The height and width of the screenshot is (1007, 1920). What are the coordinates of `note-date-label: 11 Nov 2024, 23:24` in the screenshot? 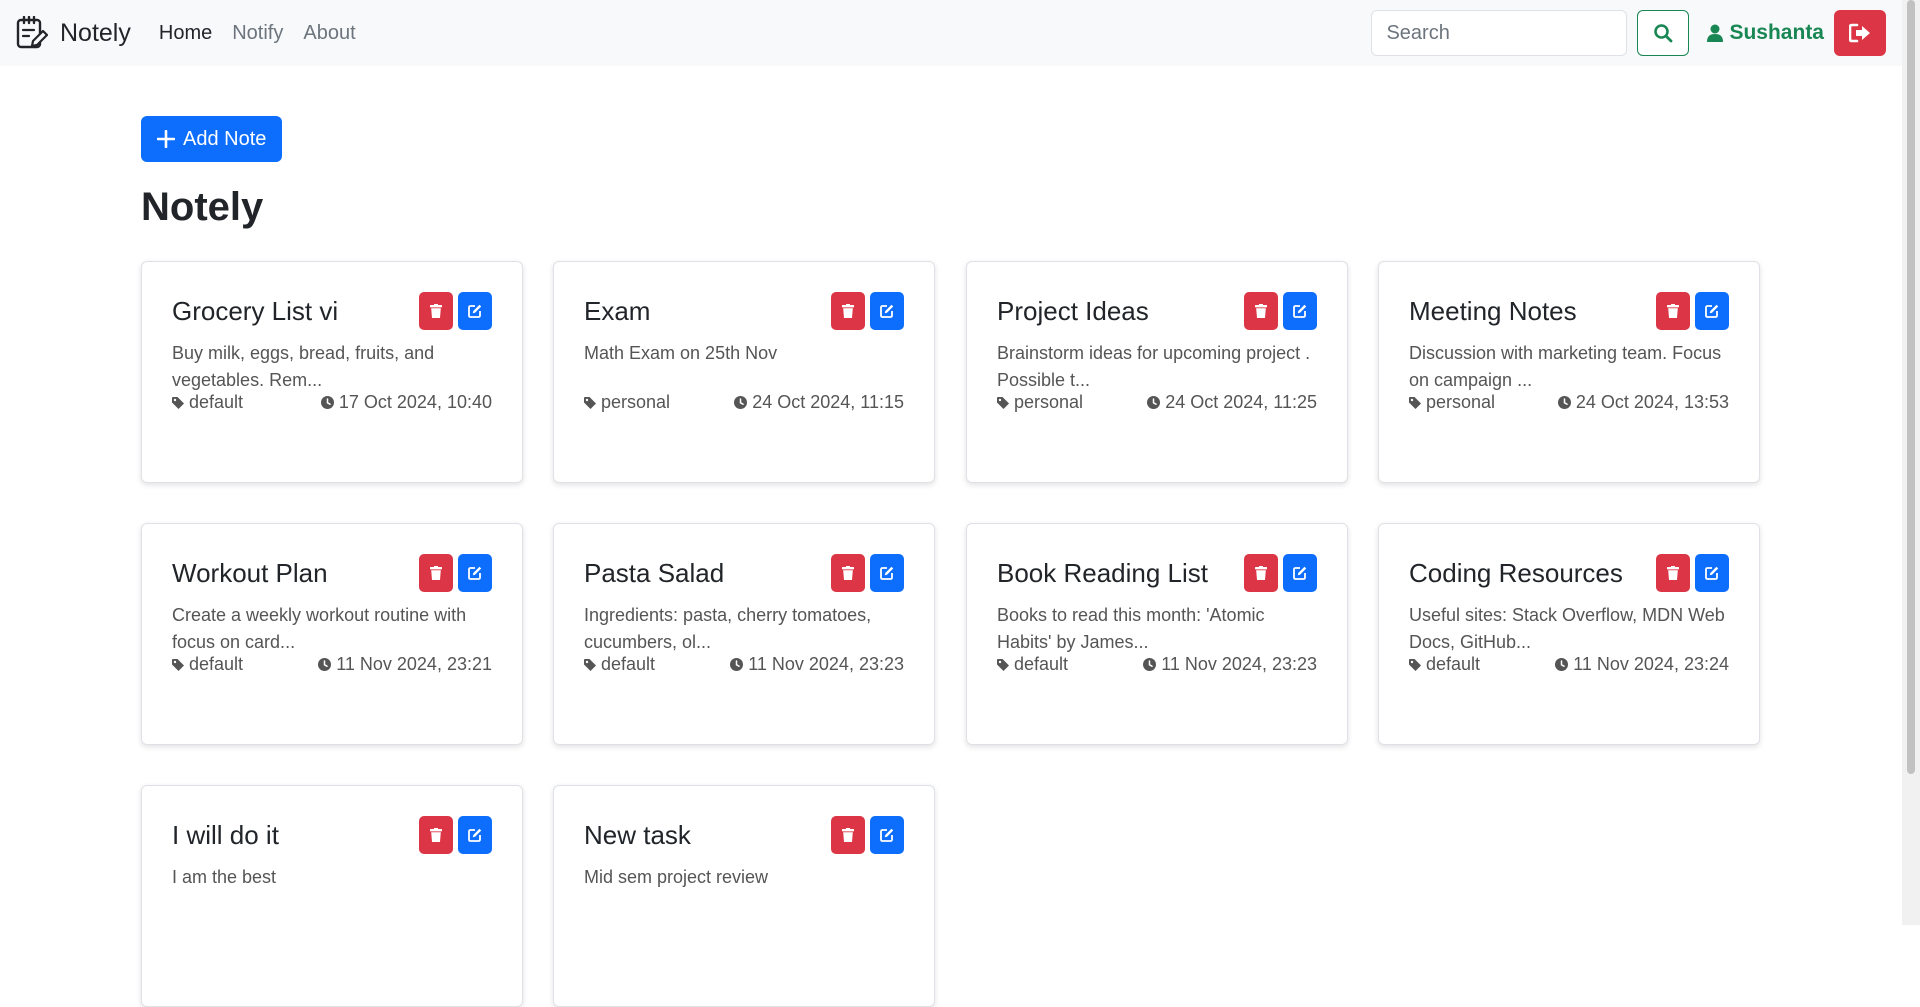 It's located at (1651, 664).